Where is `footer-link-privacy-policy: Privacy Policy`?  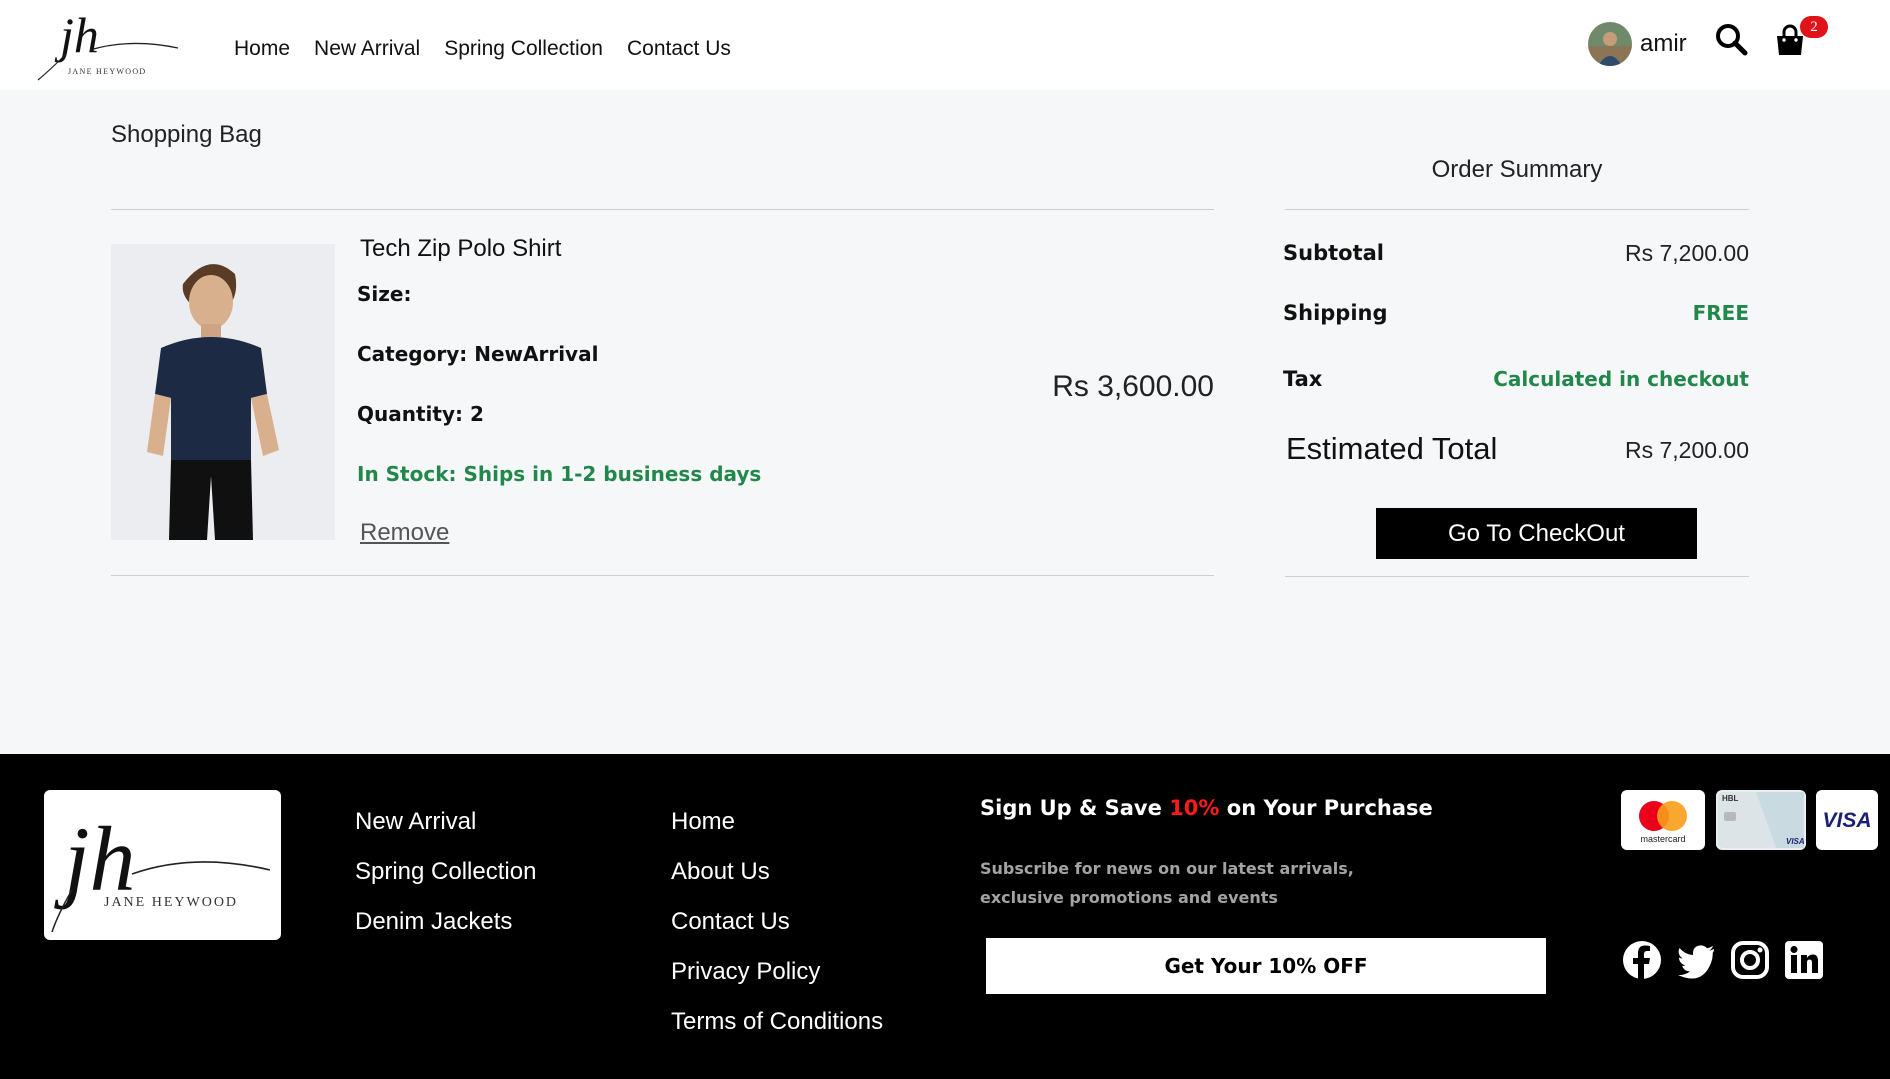 footer-link-privacy-policy: Privacy Policy is located at coordinates (777, 979).